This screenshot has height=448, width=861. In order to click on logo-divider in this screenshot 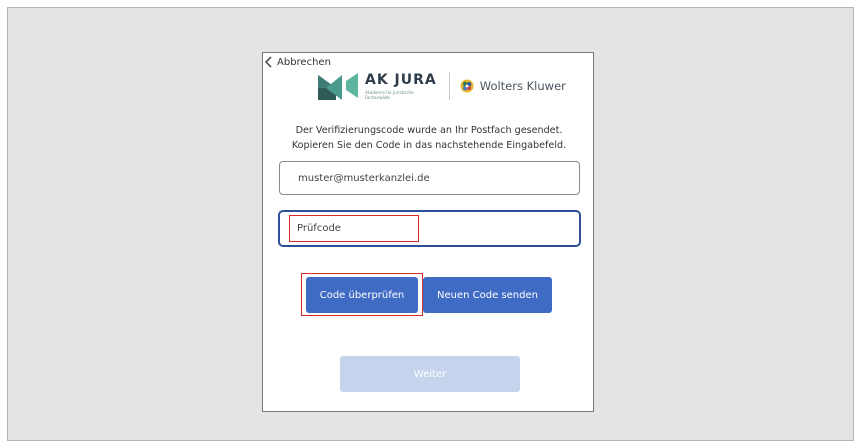, I will do `click(449, 86)`.